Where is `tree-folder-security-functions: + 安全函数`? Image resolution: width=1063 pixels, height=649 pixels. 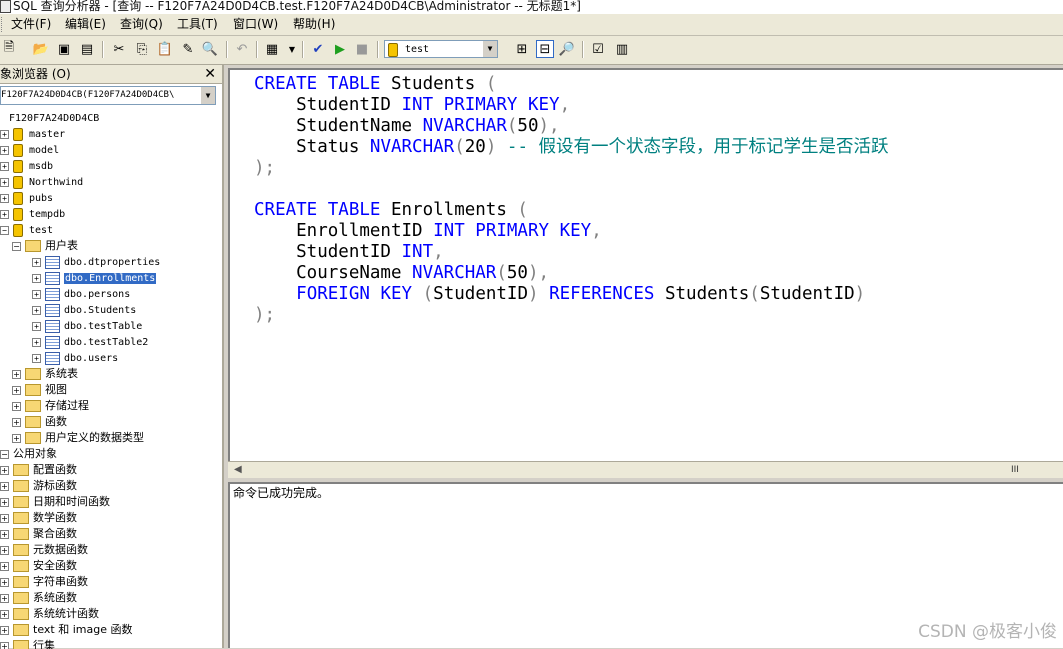 tree-folder-security-functions: + 安全函数 is located at coordinates (38, 565).